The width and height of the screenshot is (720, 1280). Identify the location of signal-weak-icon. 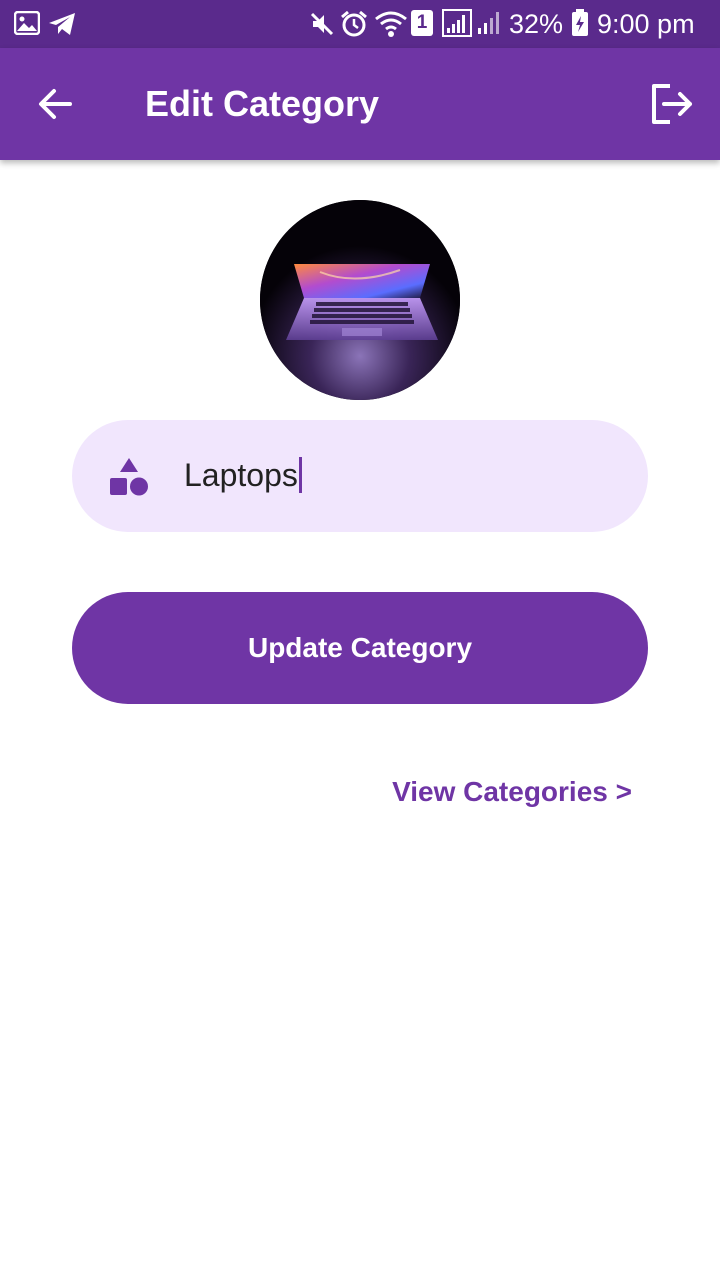
(488, 23).